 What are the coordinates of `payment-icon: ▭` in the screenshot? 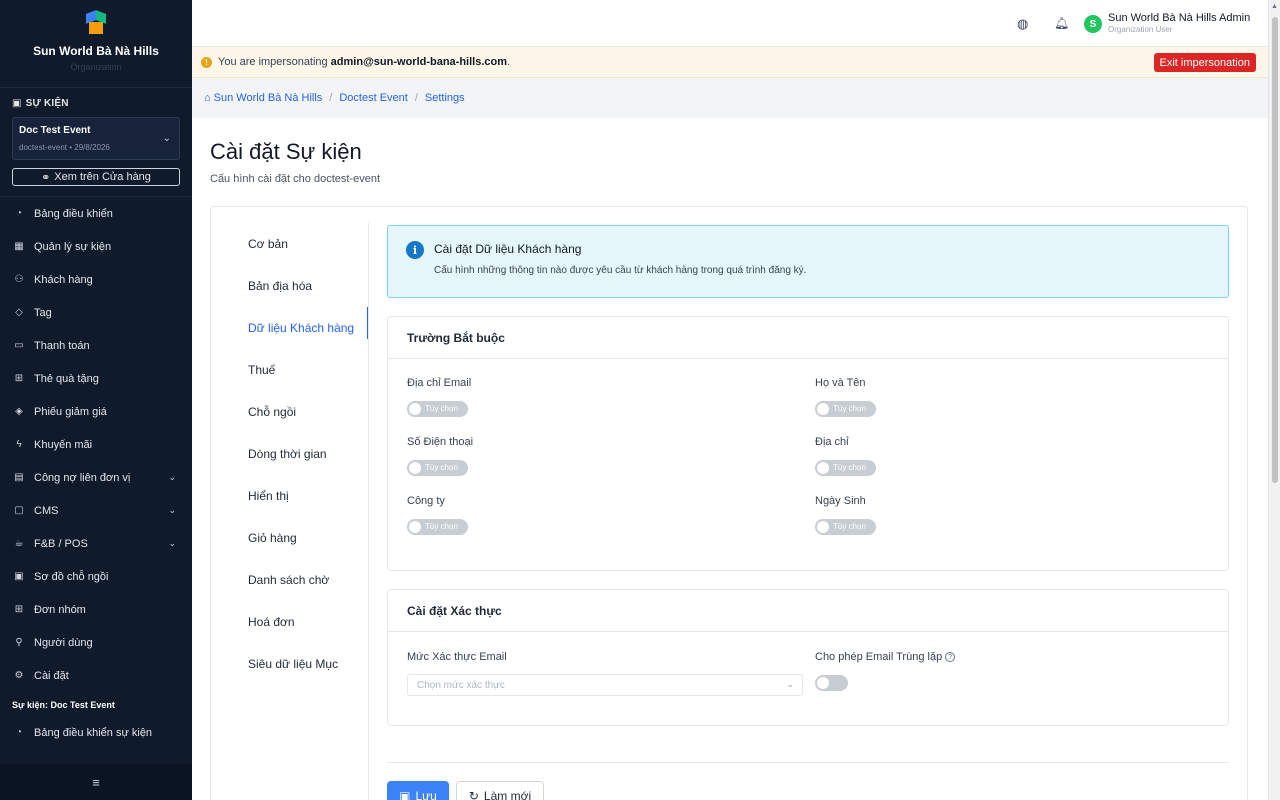 It's located at (19, 345).